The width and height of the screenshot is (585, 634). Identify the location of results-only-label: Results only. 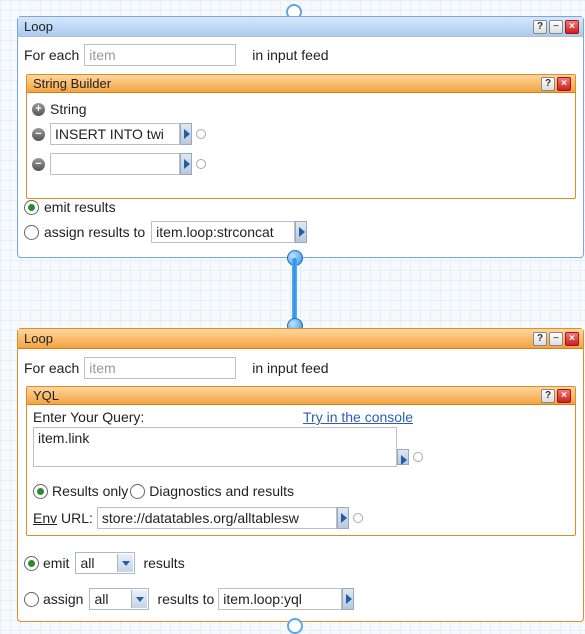
(90, 491).